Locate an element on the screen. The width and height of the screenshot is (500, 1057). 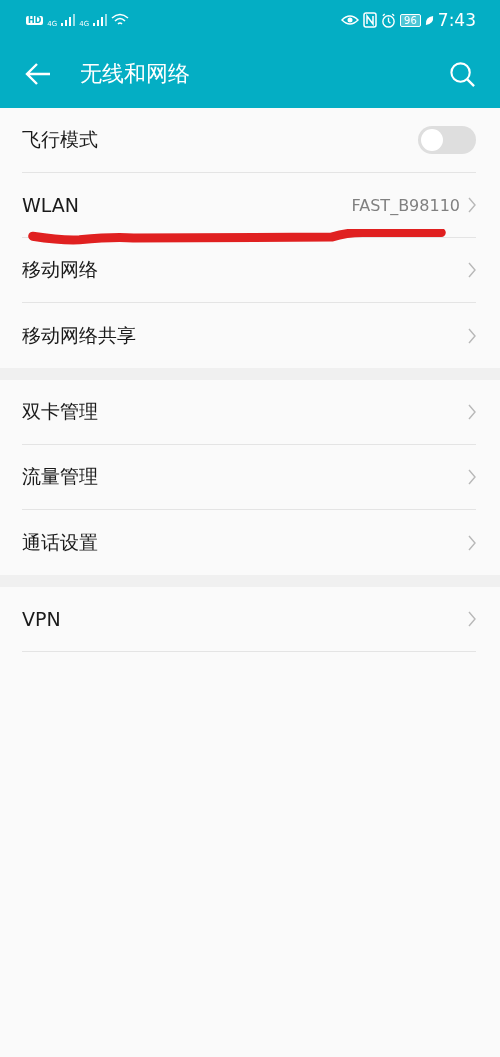
row-label: 流量管理 is located at coordinates (60, 476).